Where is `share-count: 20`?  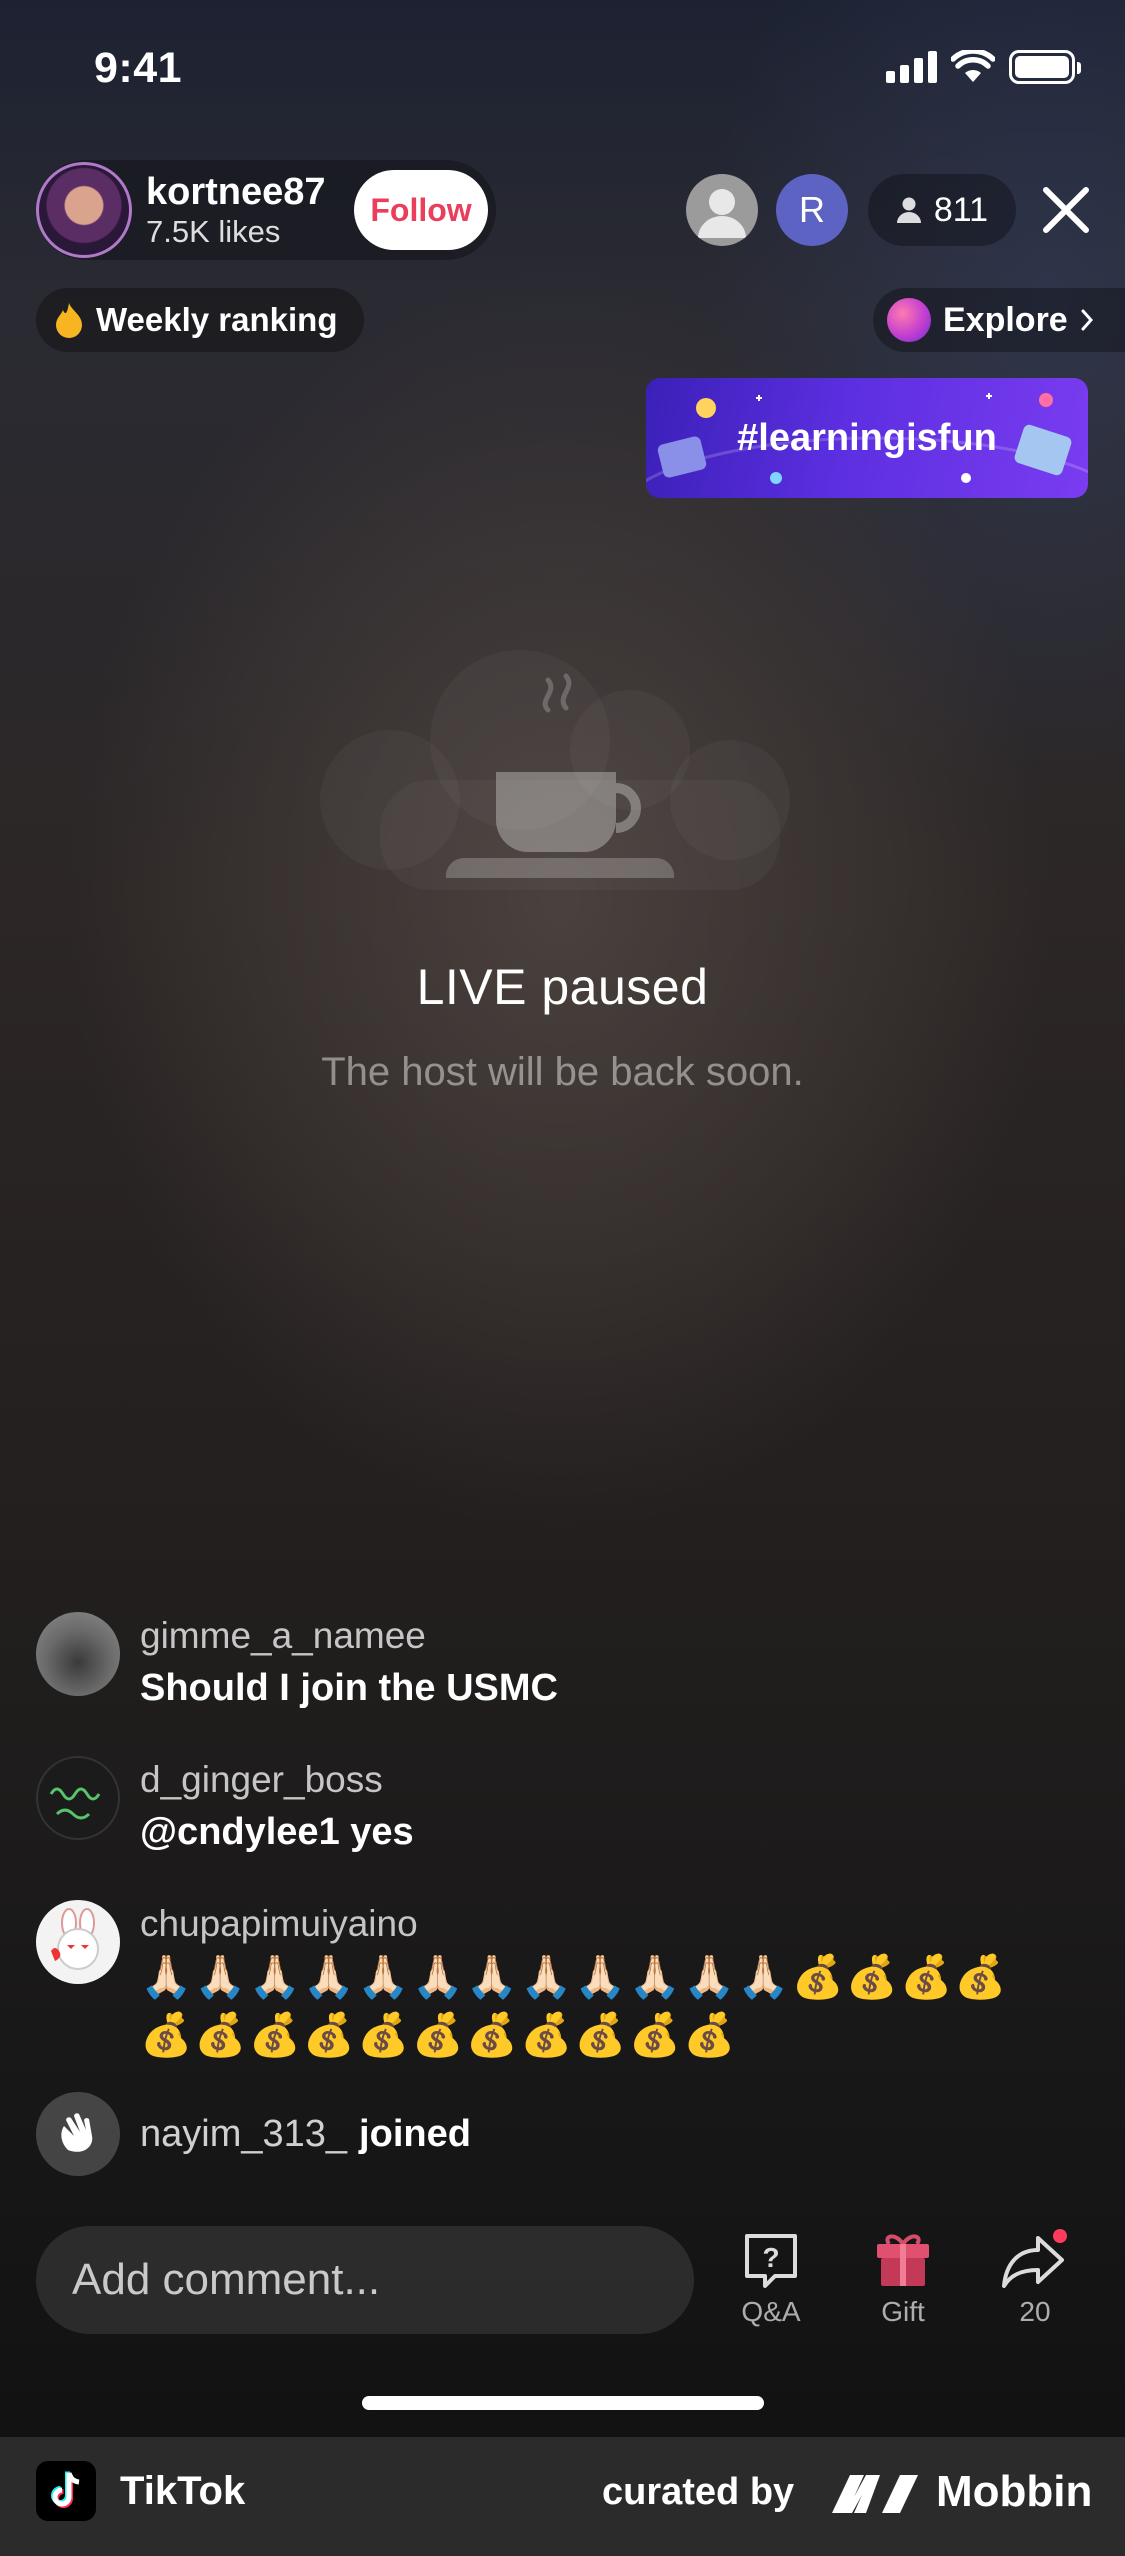
share-count: 20 is located at coordinates (1035, 2311).